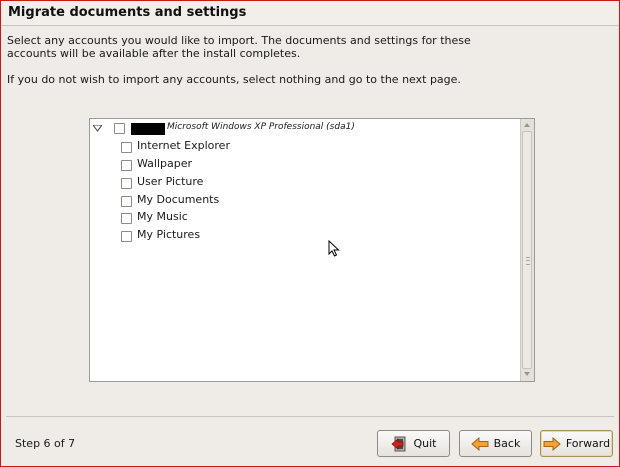  I want to click on quit-button: Quit, so click(413, 443).